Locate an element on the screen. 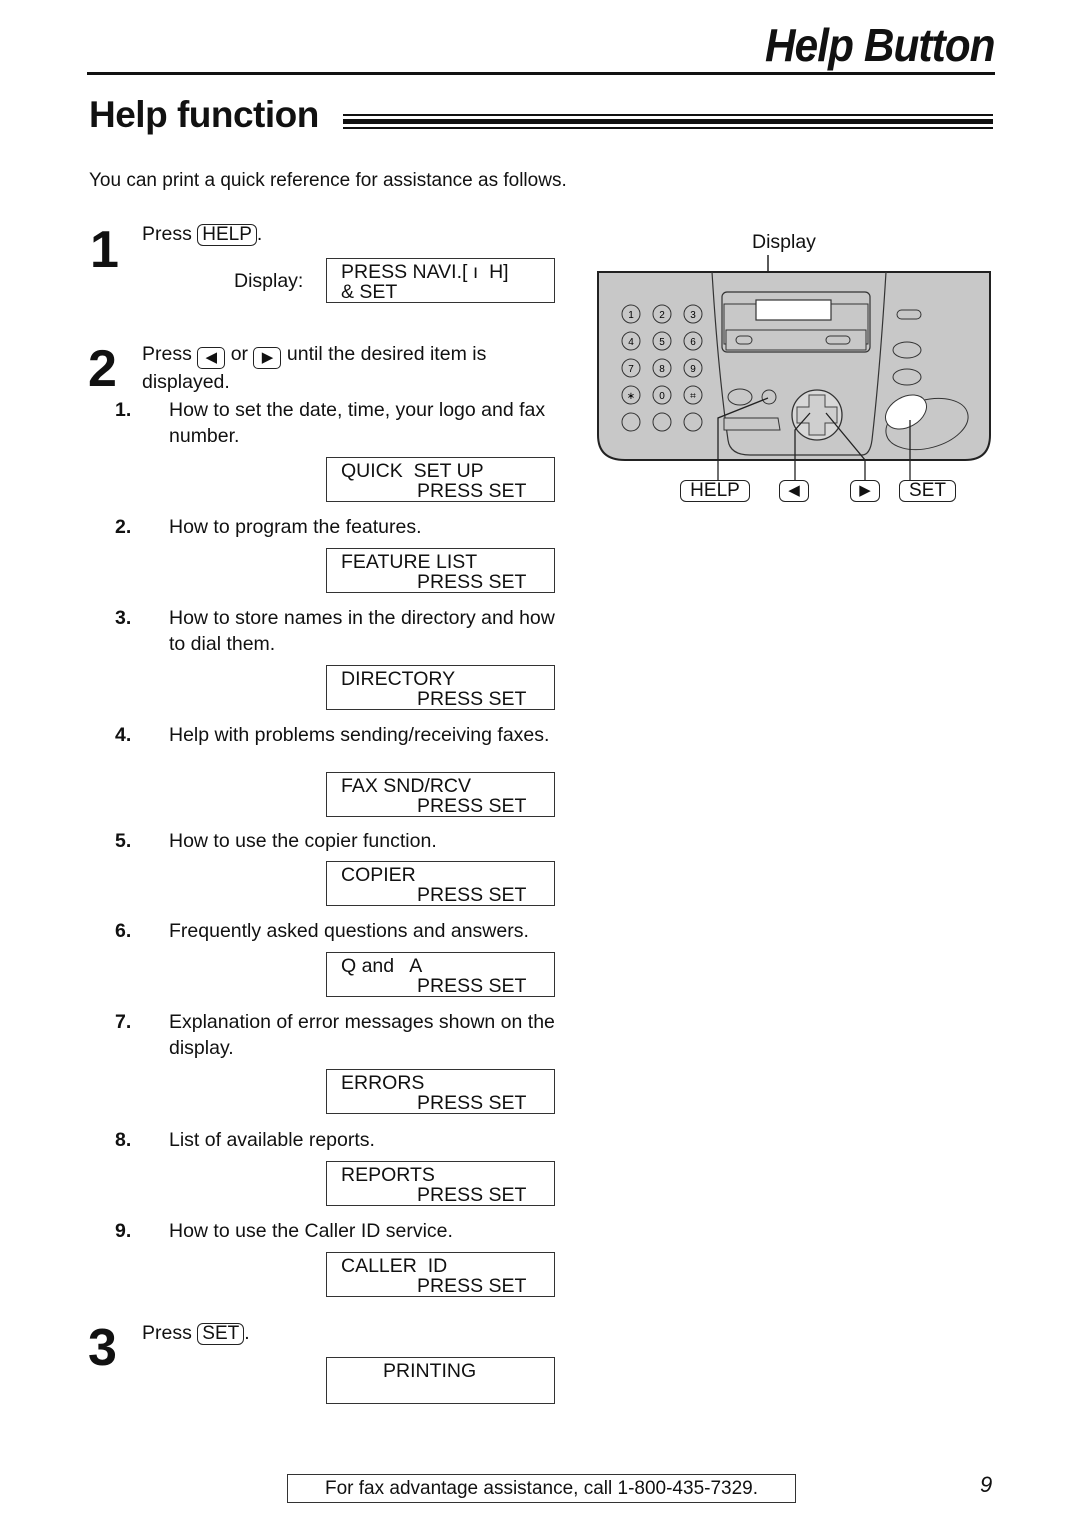  item-number: 1. is located at coordinates (123, 410).